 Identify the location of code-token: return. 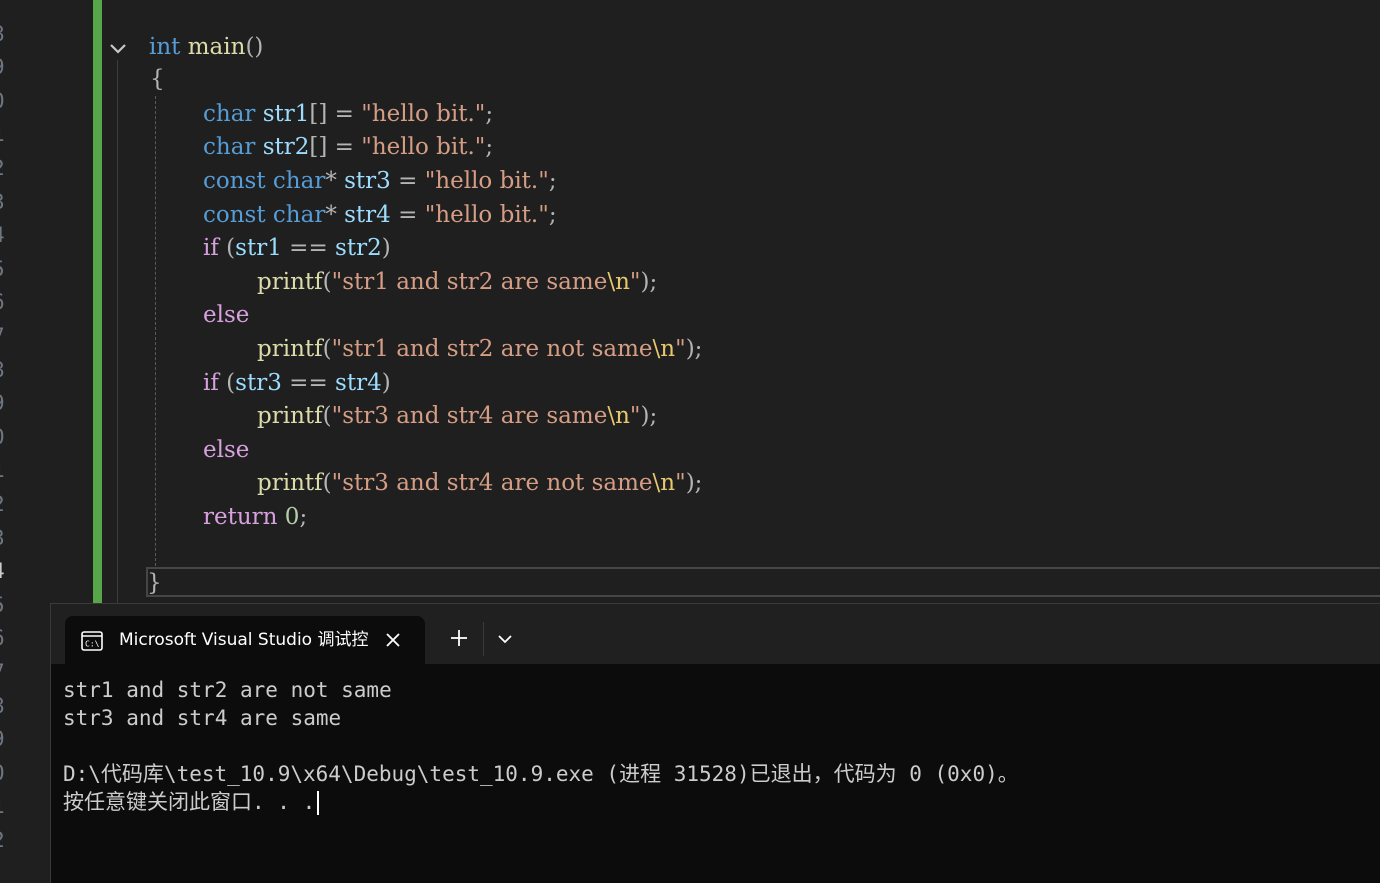
(240, 517).